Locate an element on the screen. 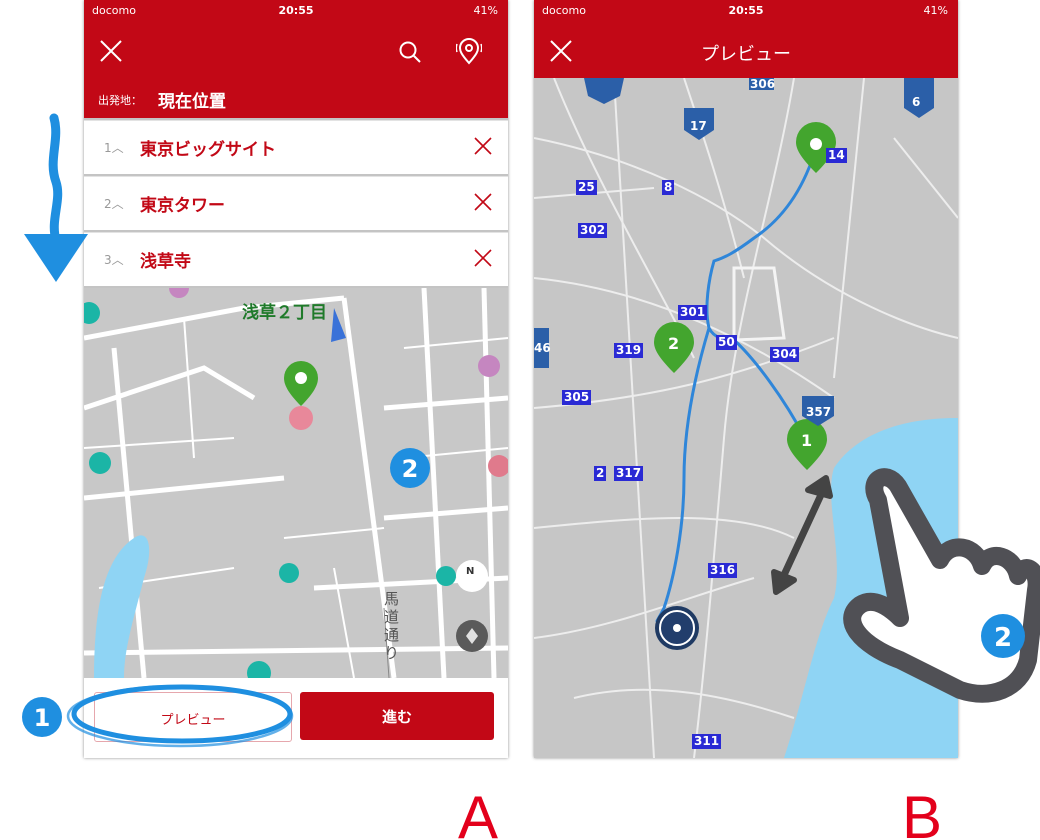 This screenshot has width=1040, height=840. step-2-number-b: 2 is located at coordinates (1003, 638).